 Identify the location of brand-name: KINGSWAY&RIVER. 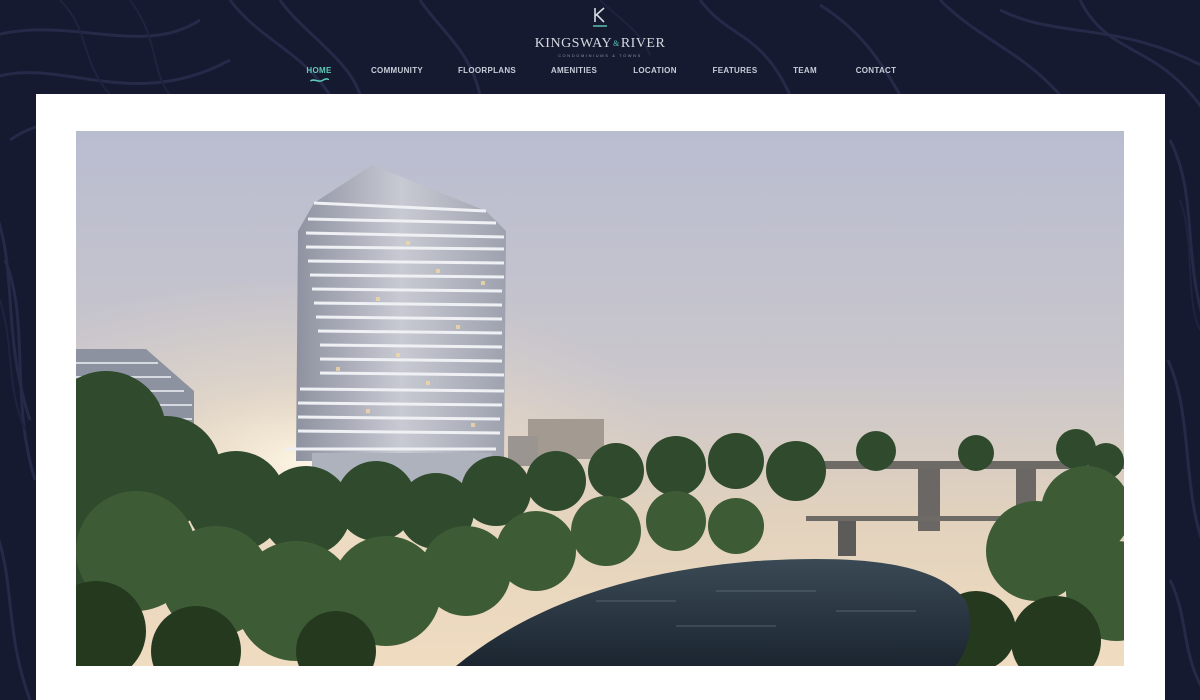
(600, 44).